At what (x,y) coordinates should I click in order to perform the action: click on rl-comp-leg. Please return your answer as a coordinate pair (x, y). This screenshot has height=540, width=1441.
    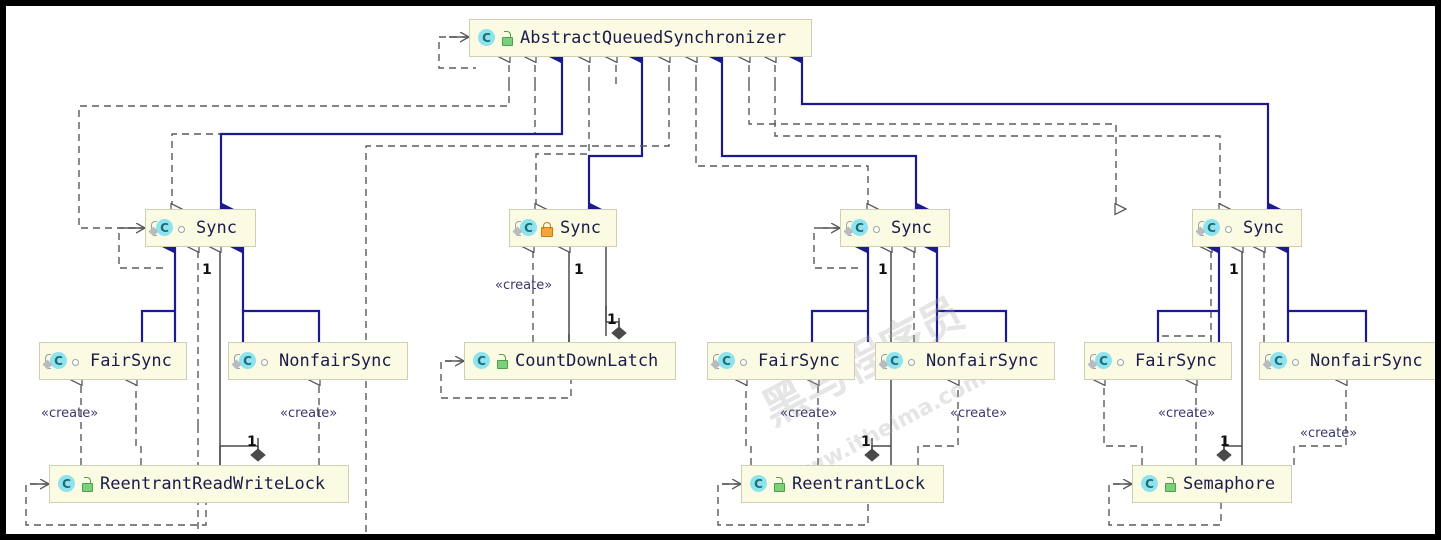
    Looking at the image, I should click on (881, 451).